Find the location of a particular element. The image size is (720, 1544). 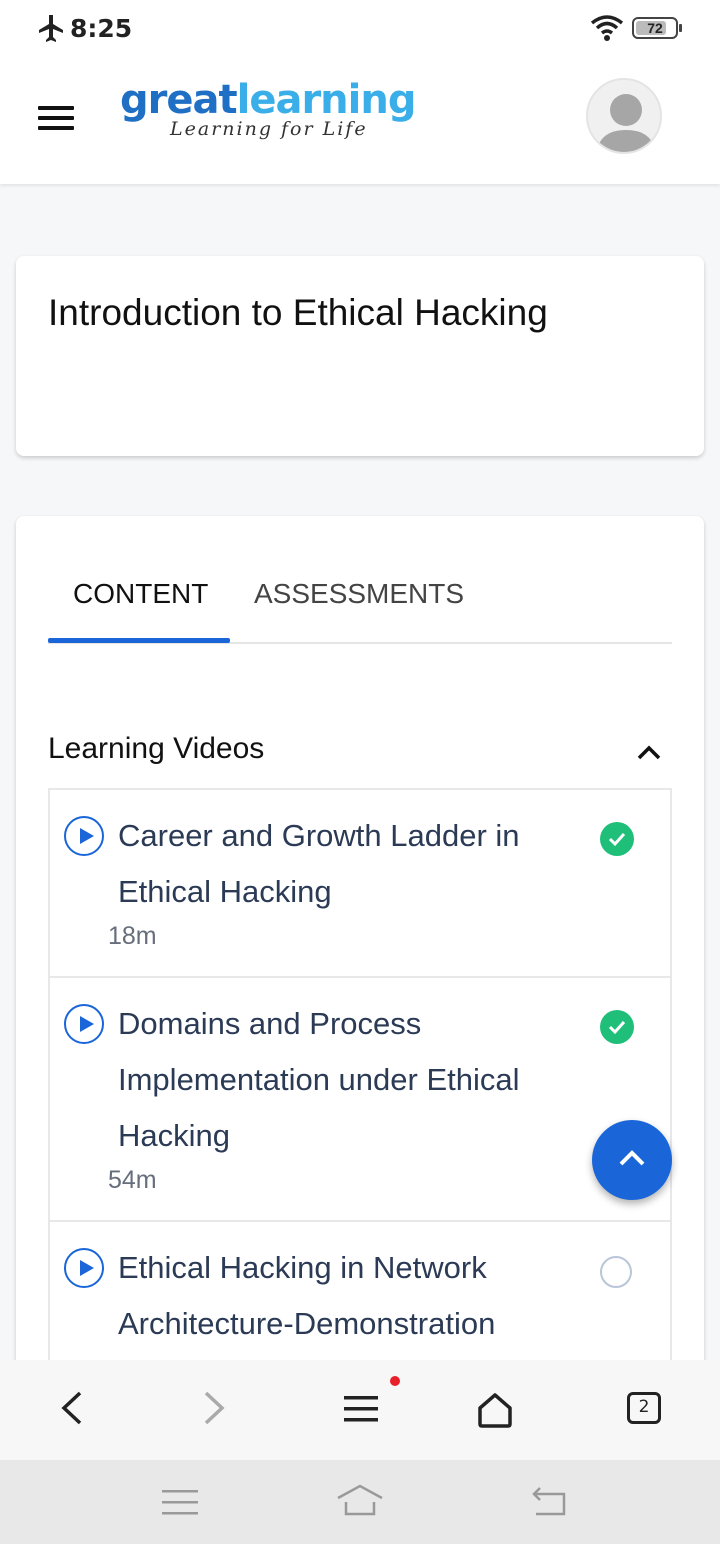

system-nav-bar is located at coordinates (360, 1502).